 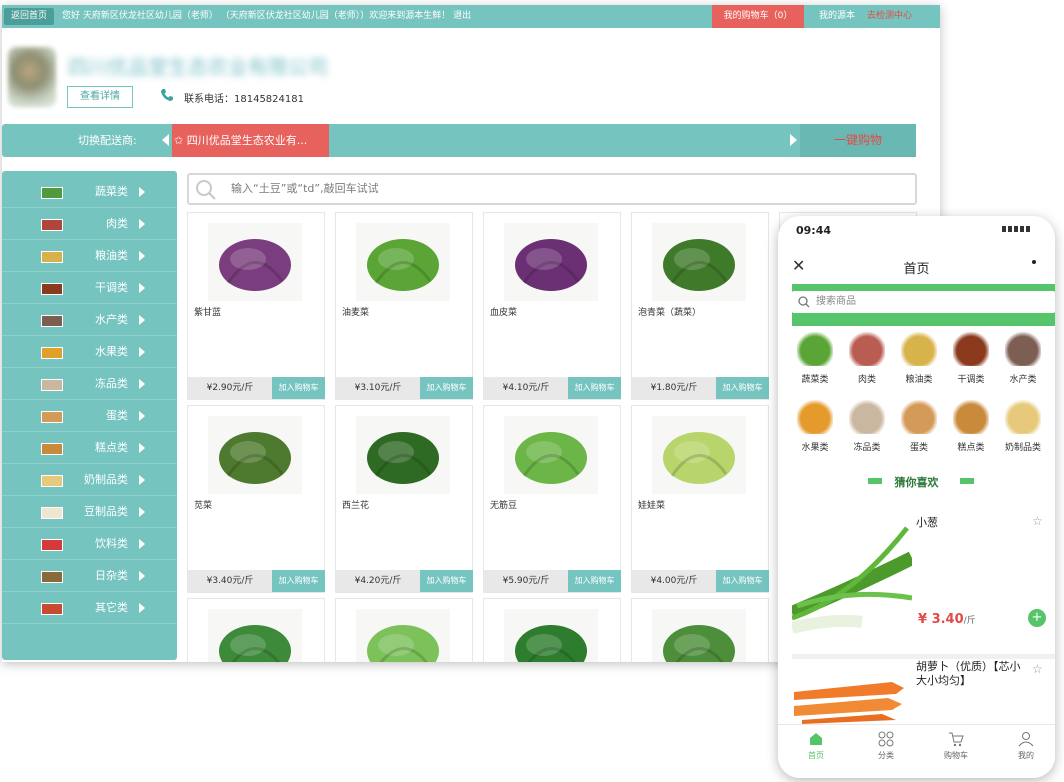 What do you see at coordinates (100, 97) in the screenshot?
I see `view-details-button: 查看详情` at bounding box center [100, 97].